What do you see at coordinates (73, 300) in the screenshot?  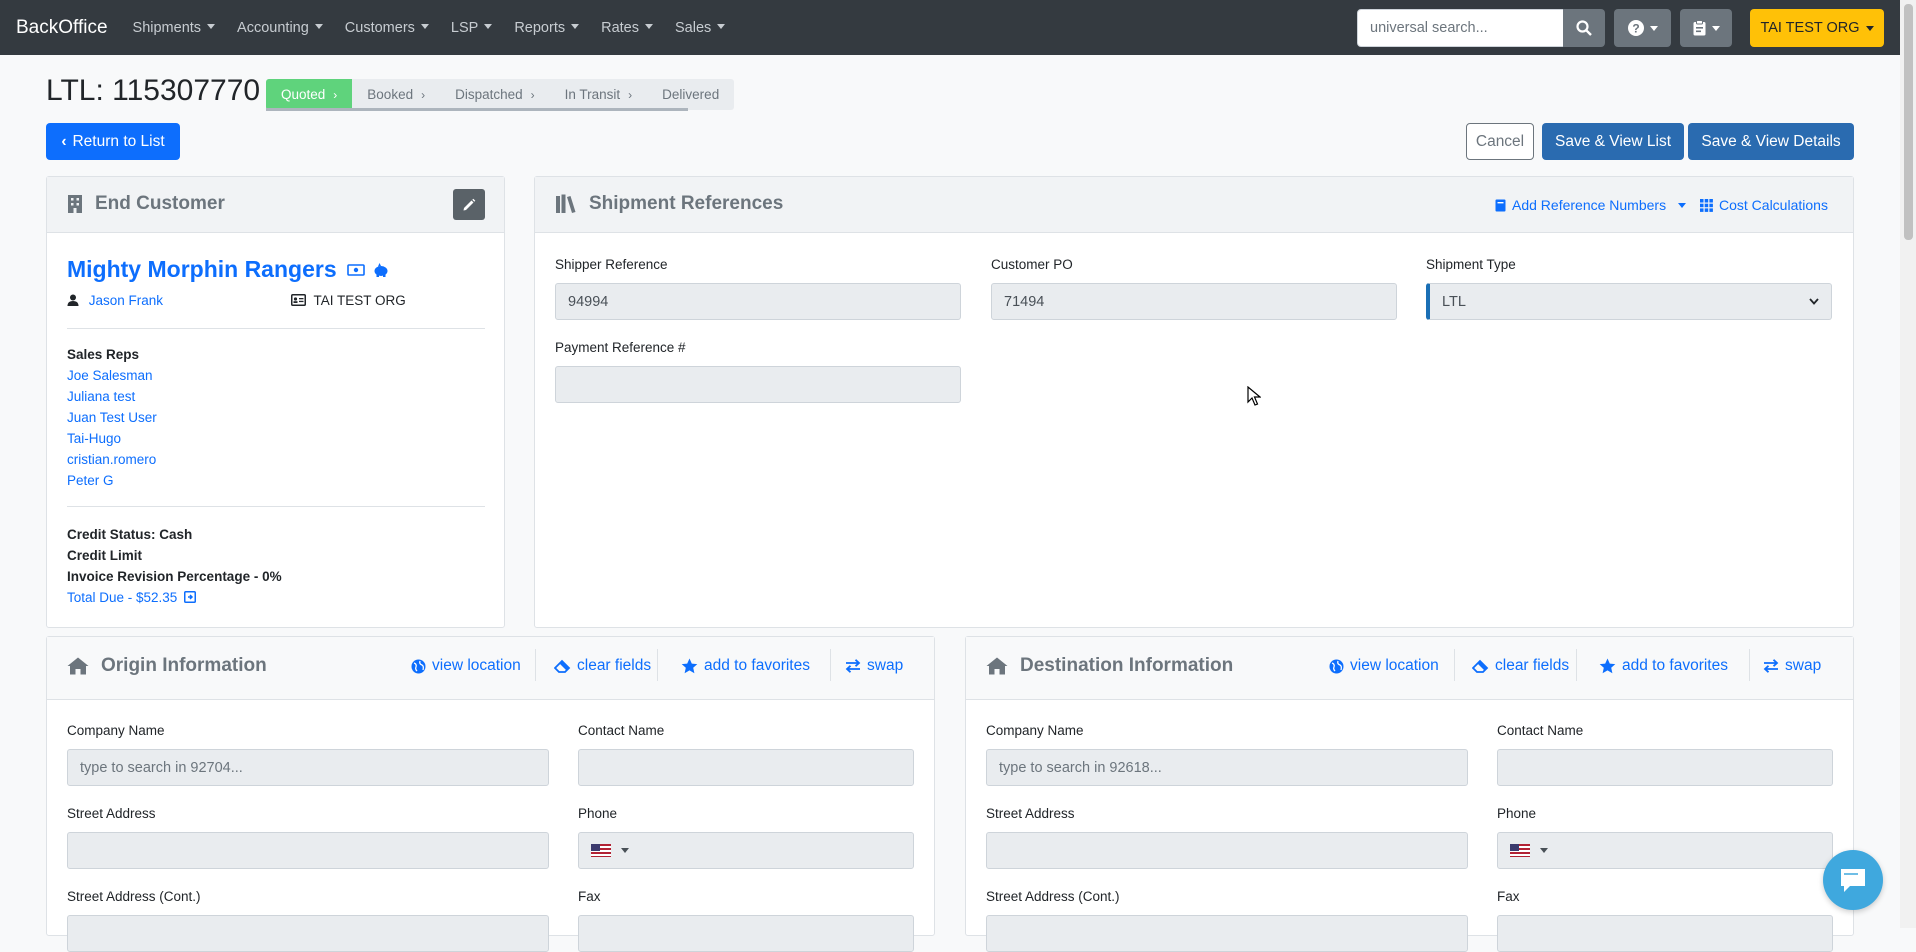 I see `user-icon` at bounding box center [73, 300].